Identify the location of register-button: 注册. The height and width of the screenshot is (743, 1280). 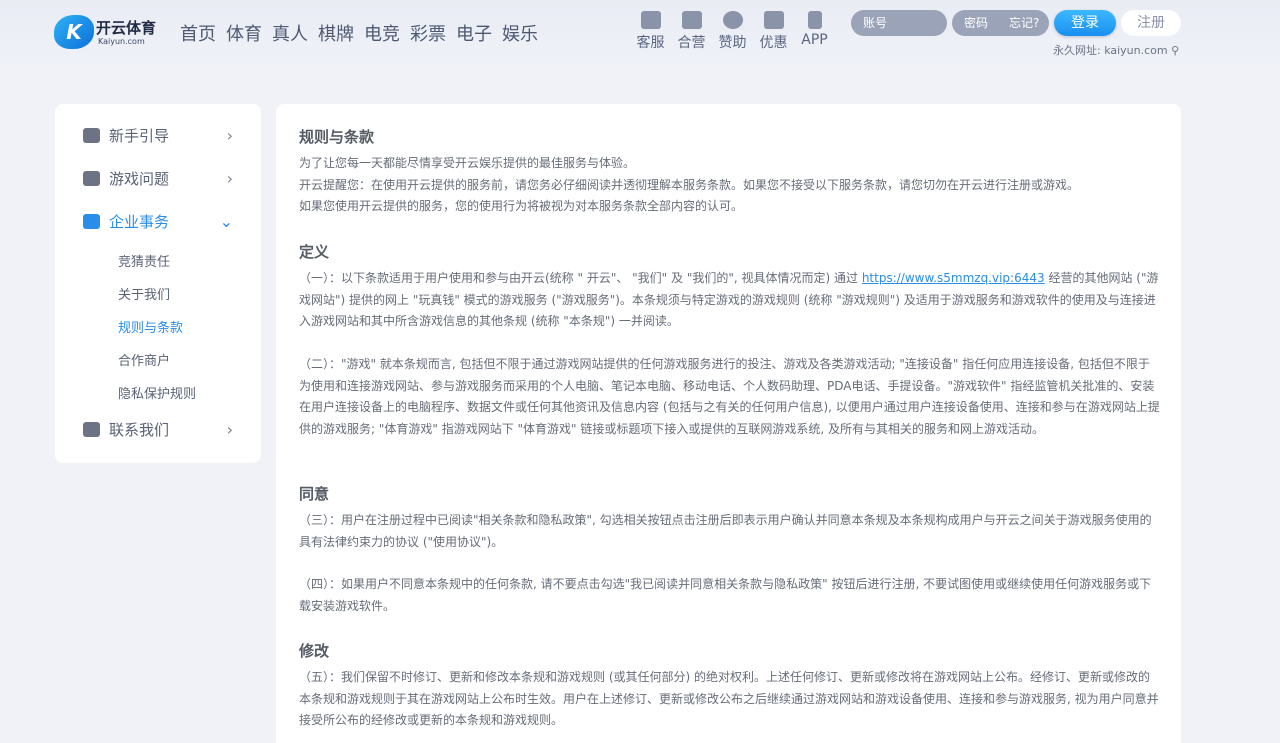
(1151, 23).